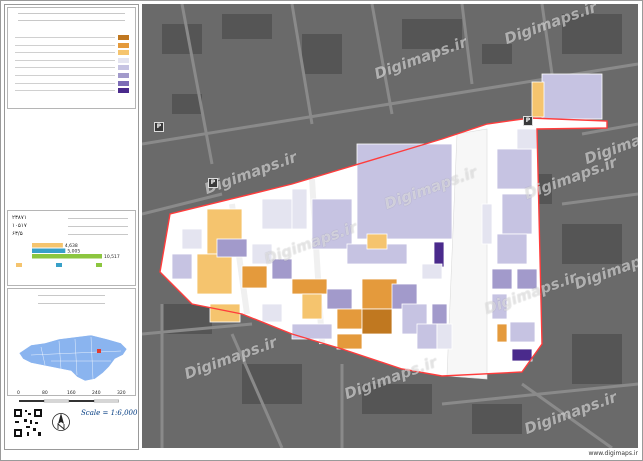 The height and width of the screenshot is (461, 643). Describe the element at coordinates (71, 393) in the screenshot. I see `scale-tick-label: 160` at that location.